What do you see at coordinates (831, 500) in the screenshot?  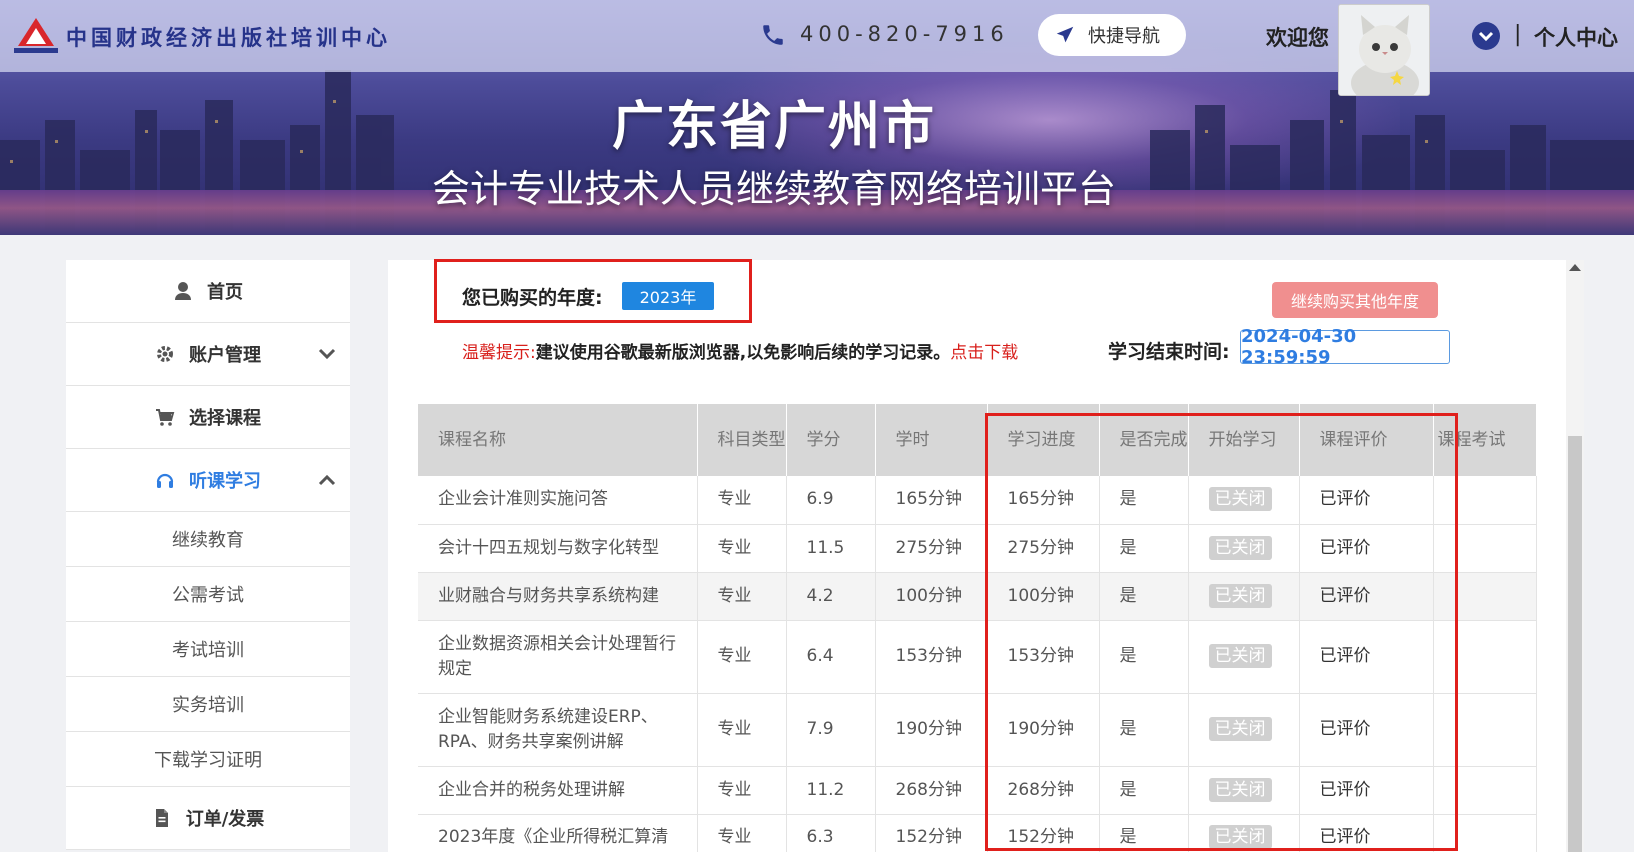 I see `credit-cell: 6.9` at bounding box center [831, 500].